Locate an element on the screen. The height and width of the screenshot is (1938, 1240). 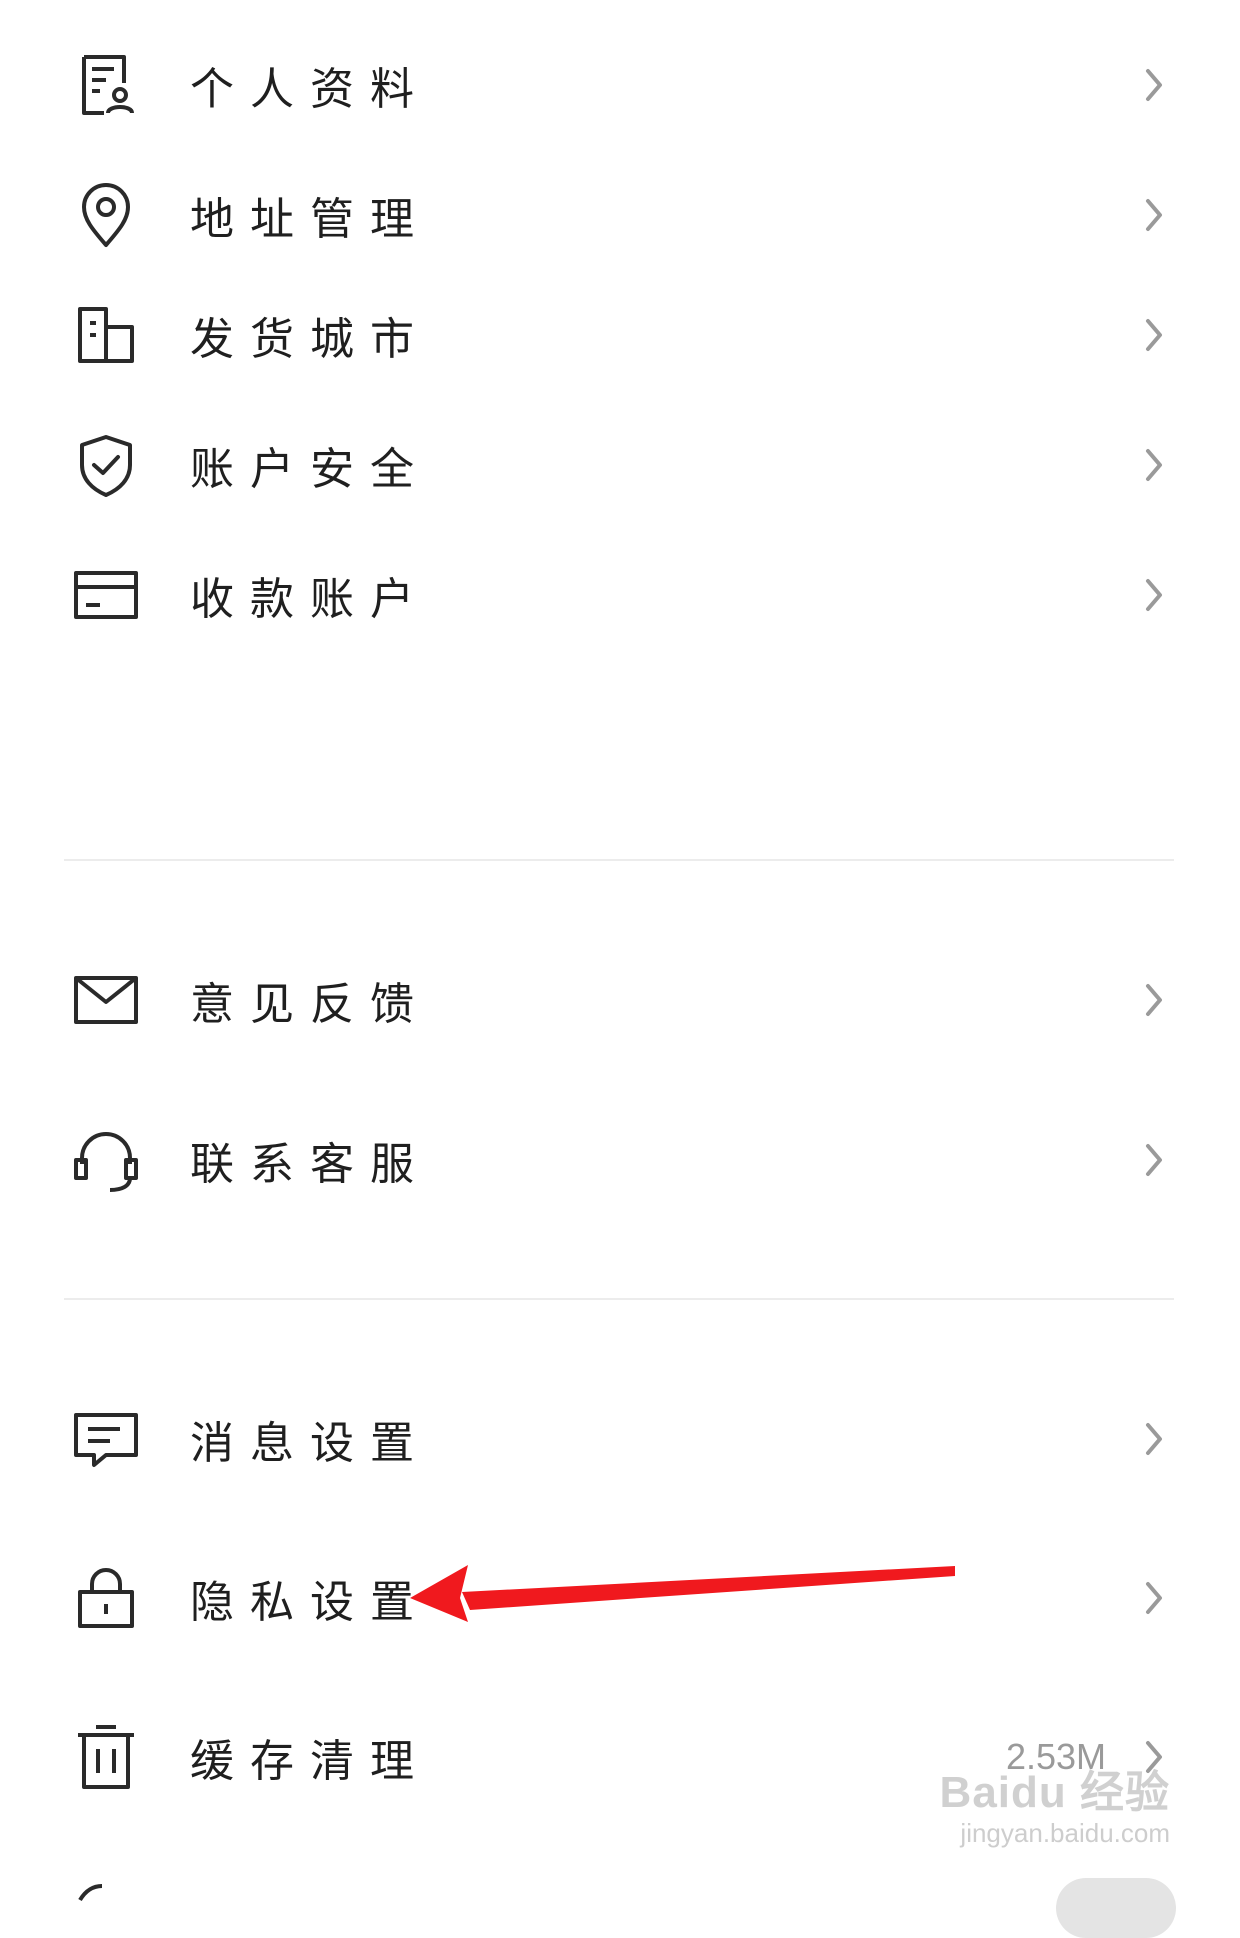
menu-item-message-settings: 消息设置 is located at coordinates (620, 1439).